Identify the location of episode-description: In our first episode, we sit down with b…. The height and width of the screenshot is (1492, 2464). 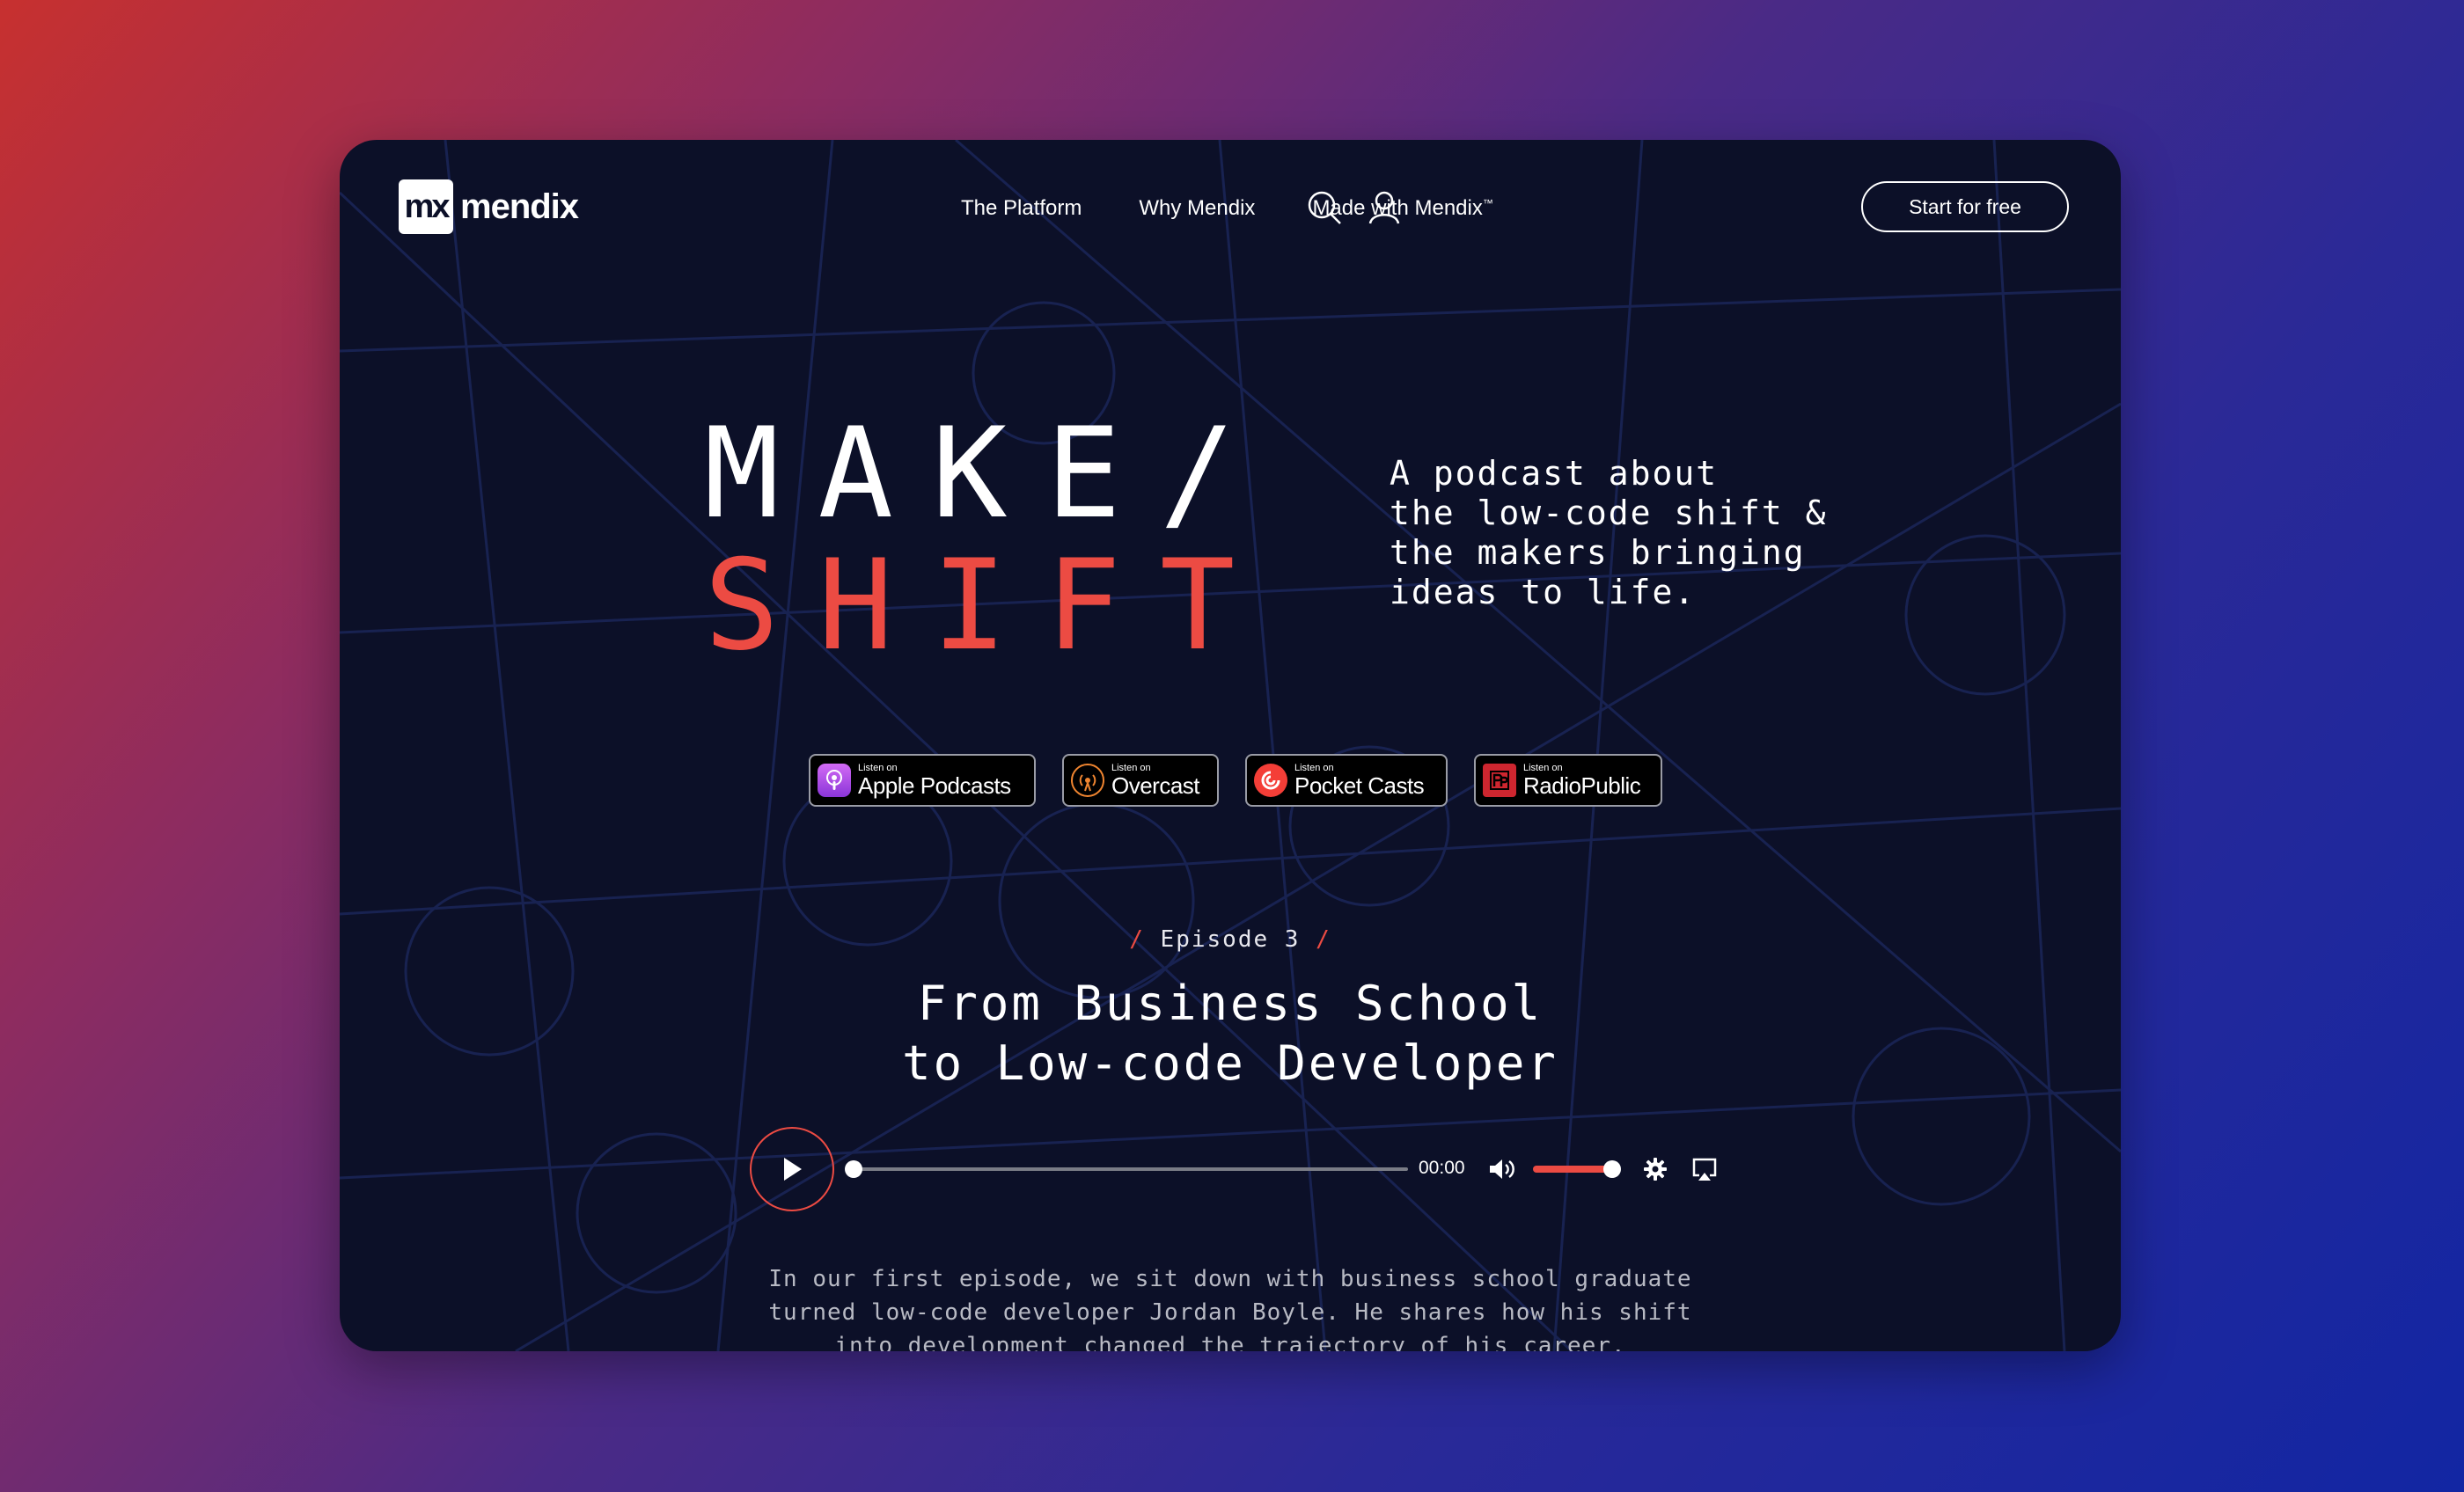
(1230, 1309).